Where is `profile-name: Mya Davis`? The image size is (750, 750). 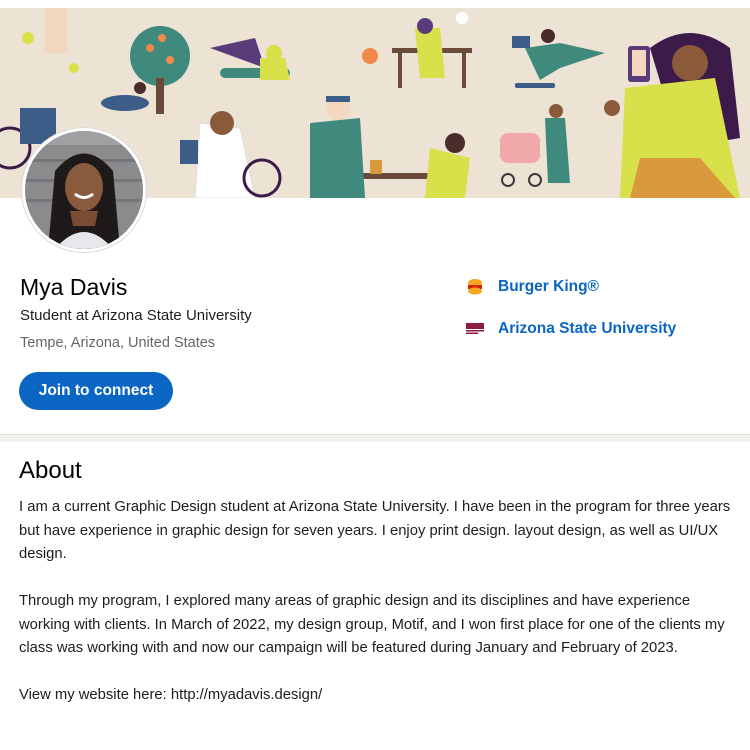 profile-name: Mya Davis is located at coordinates (74, 287).